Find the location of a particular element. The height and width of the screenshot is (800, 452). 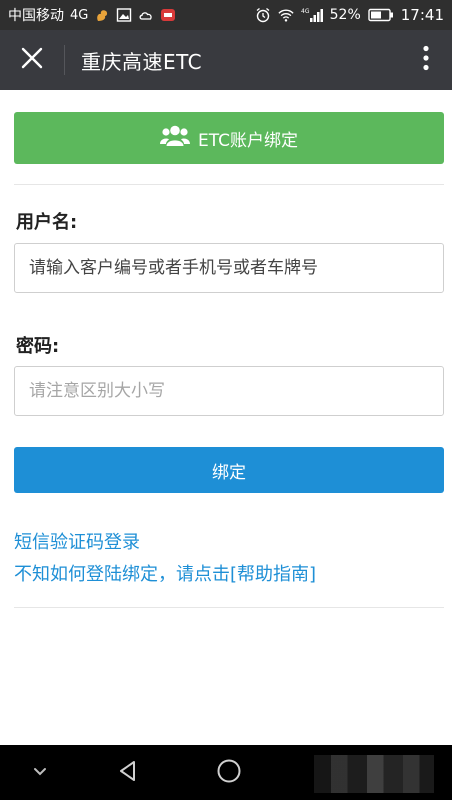

system-nav-bar is located at coordinates (226, 772).